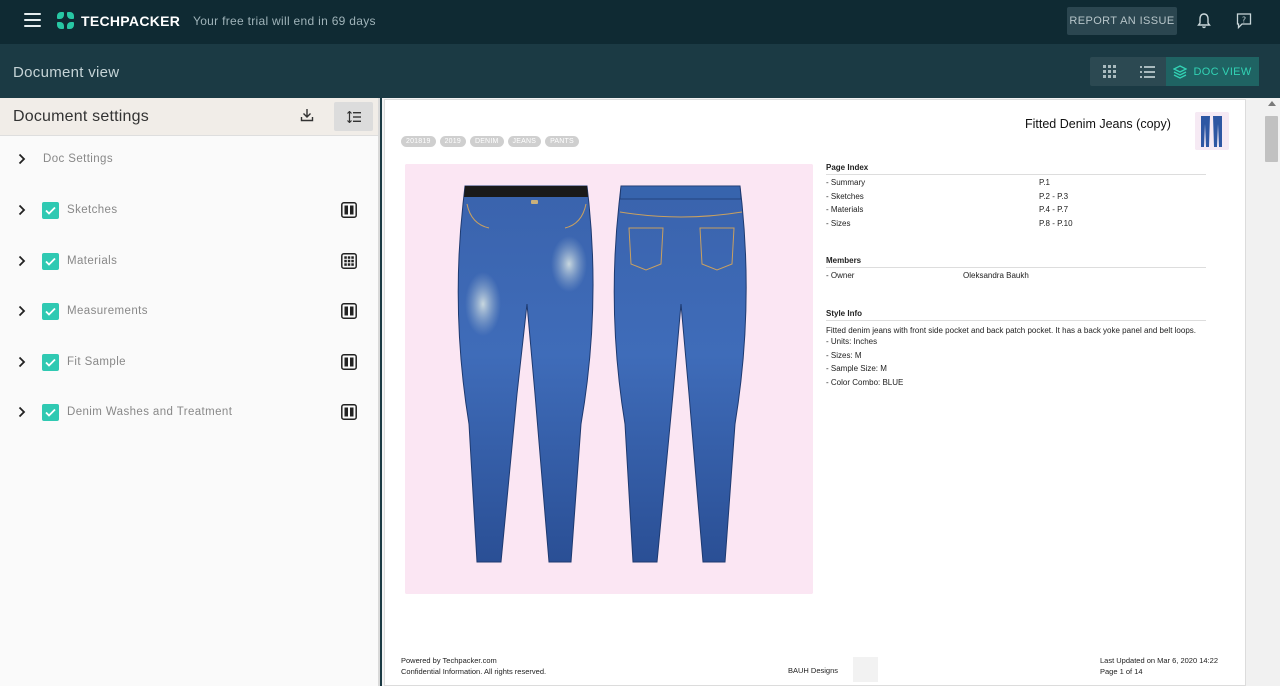  Describe the element at coordinates (32, 20) in the screenshot. I see `hamburger-menu-icon` at that location.